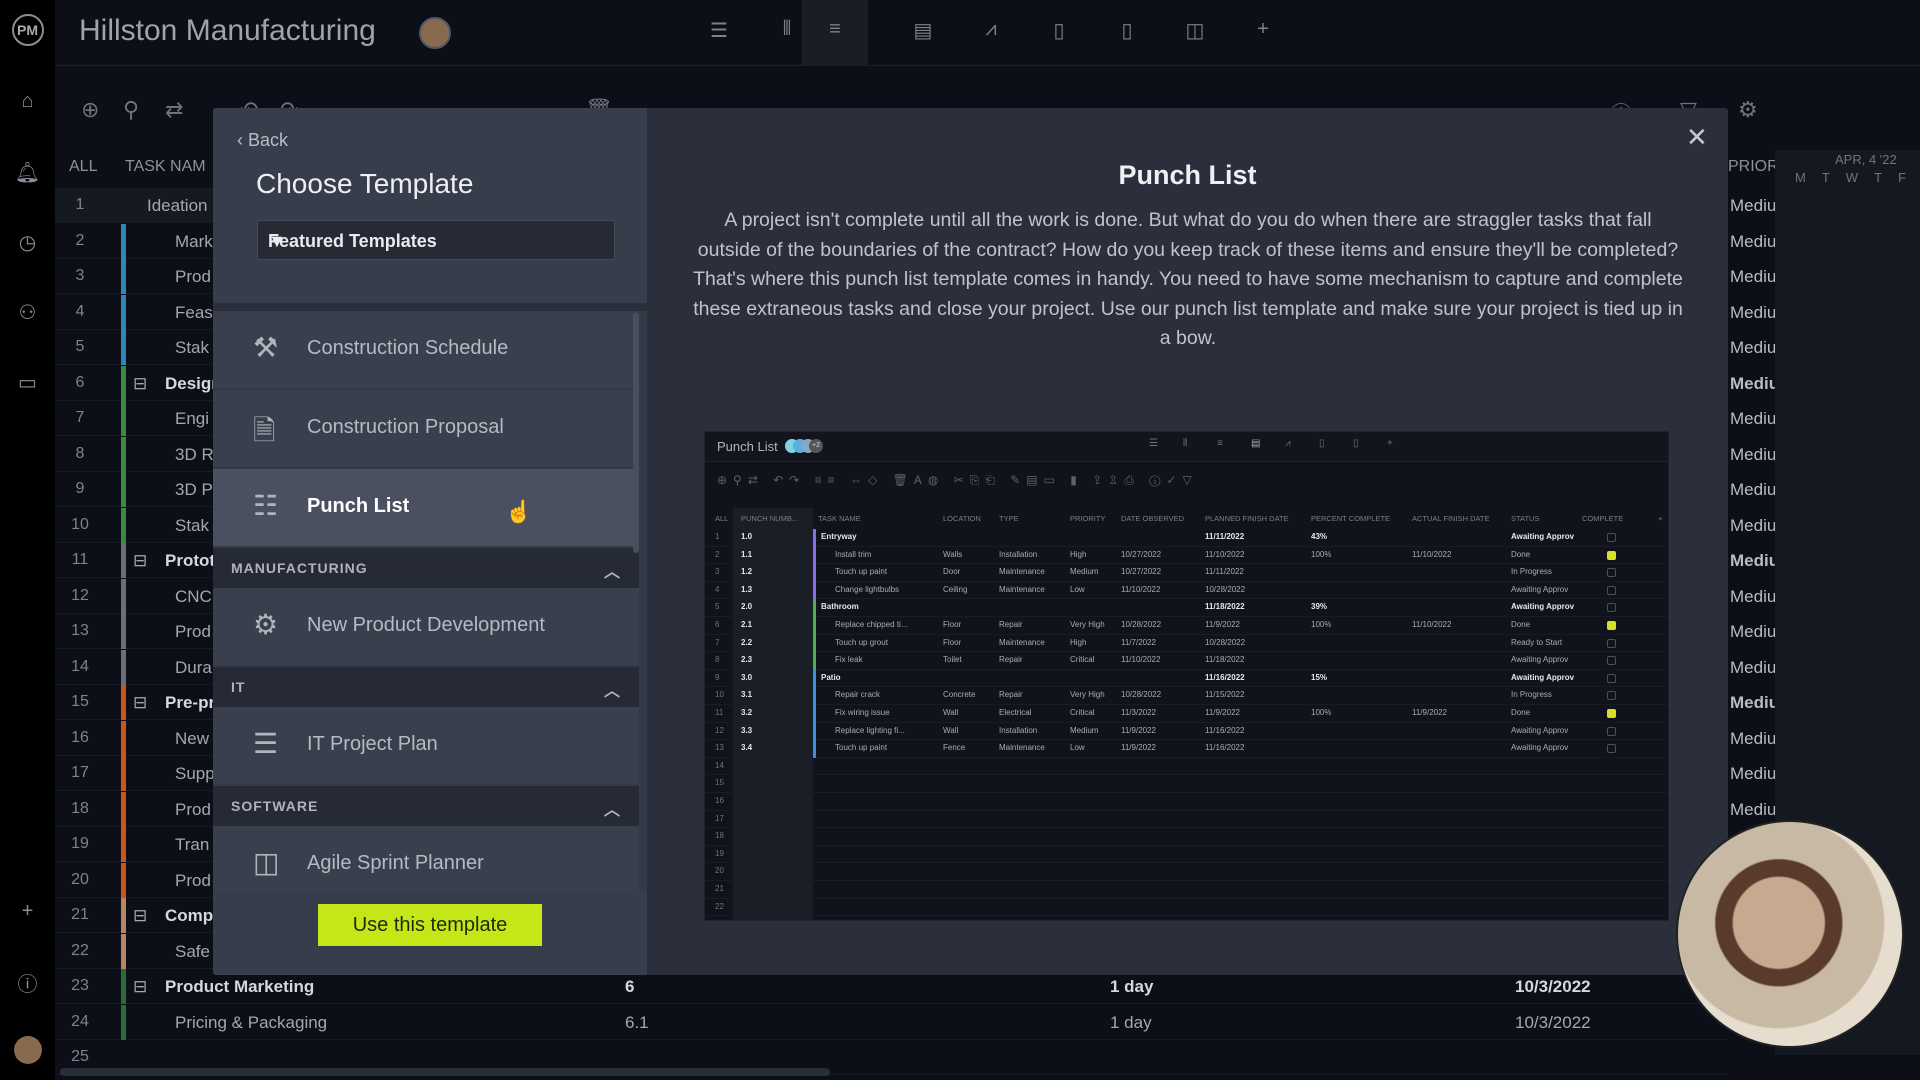 The width and height of the screenshot is (1920, 1080). What do you see at coordinates (426, 746) in the screenshot?
I see `template-item: ☰ IT Project Plan` at bounding box center [426, 746].